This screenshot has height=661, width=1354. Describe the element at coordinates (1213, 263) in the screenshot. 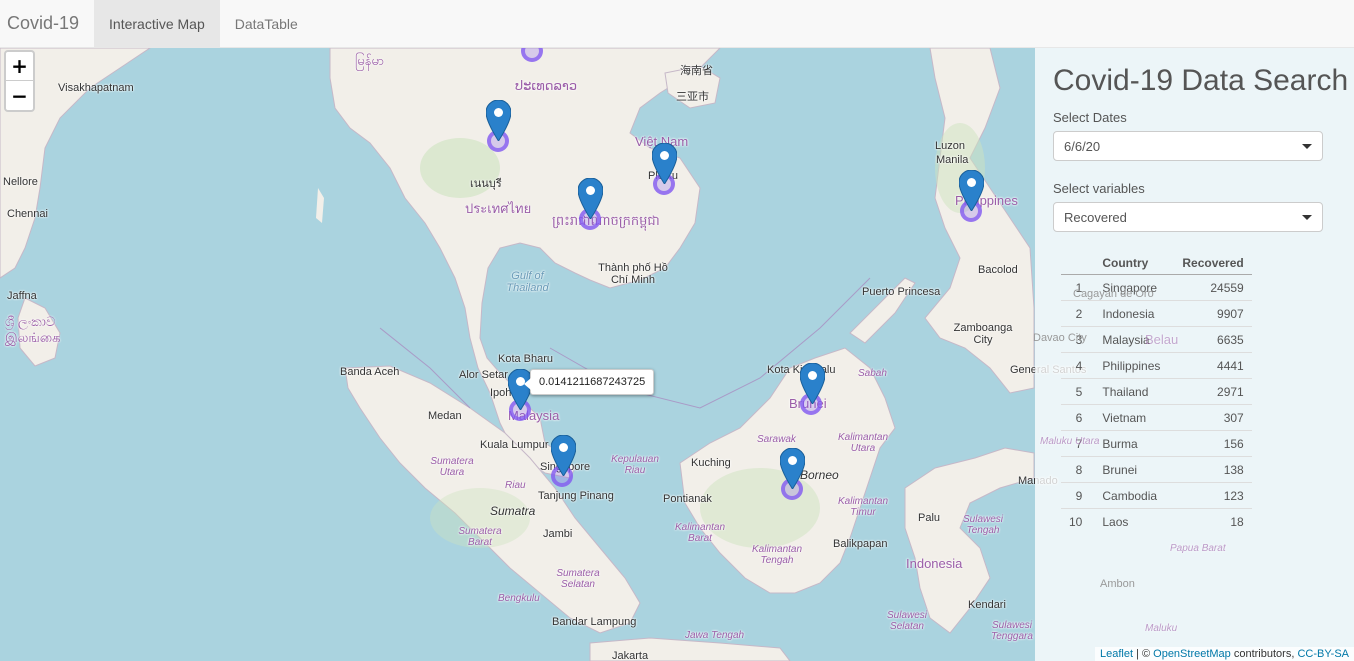

I see `table-header-recovered: Recovered` at that location.